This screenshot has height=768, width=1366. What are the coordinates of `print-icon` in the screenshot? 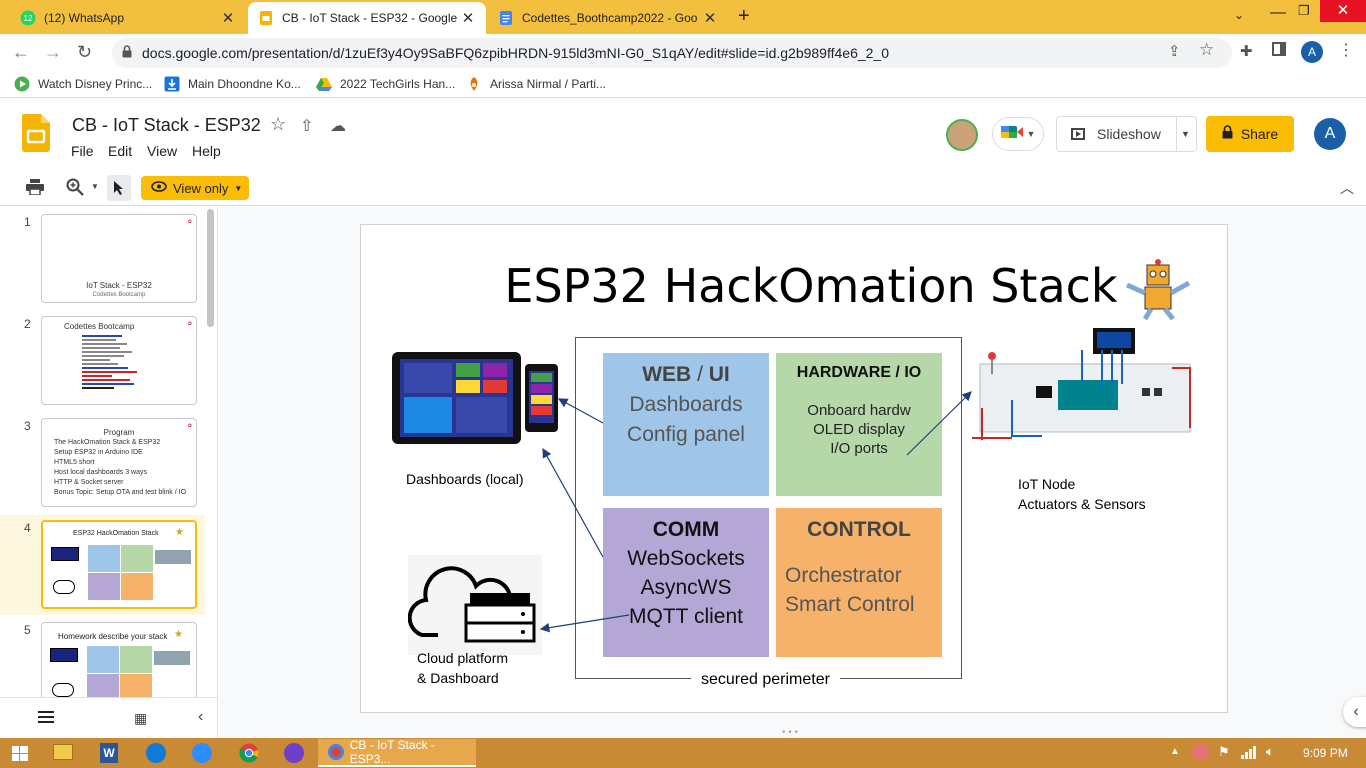 It's located at (35, 189).